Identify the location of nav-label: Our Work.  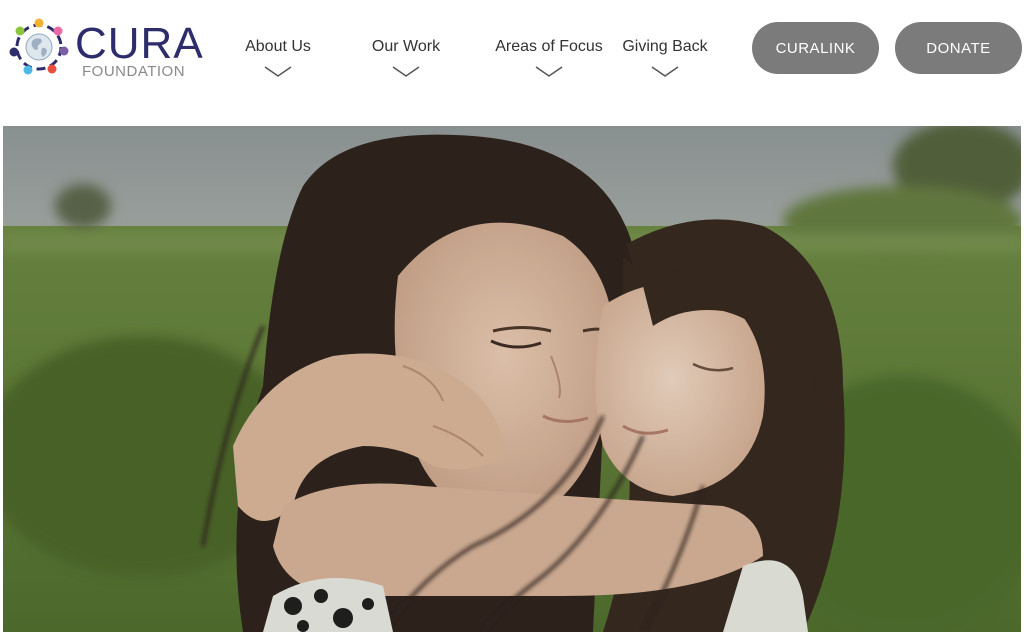
(406, 46).